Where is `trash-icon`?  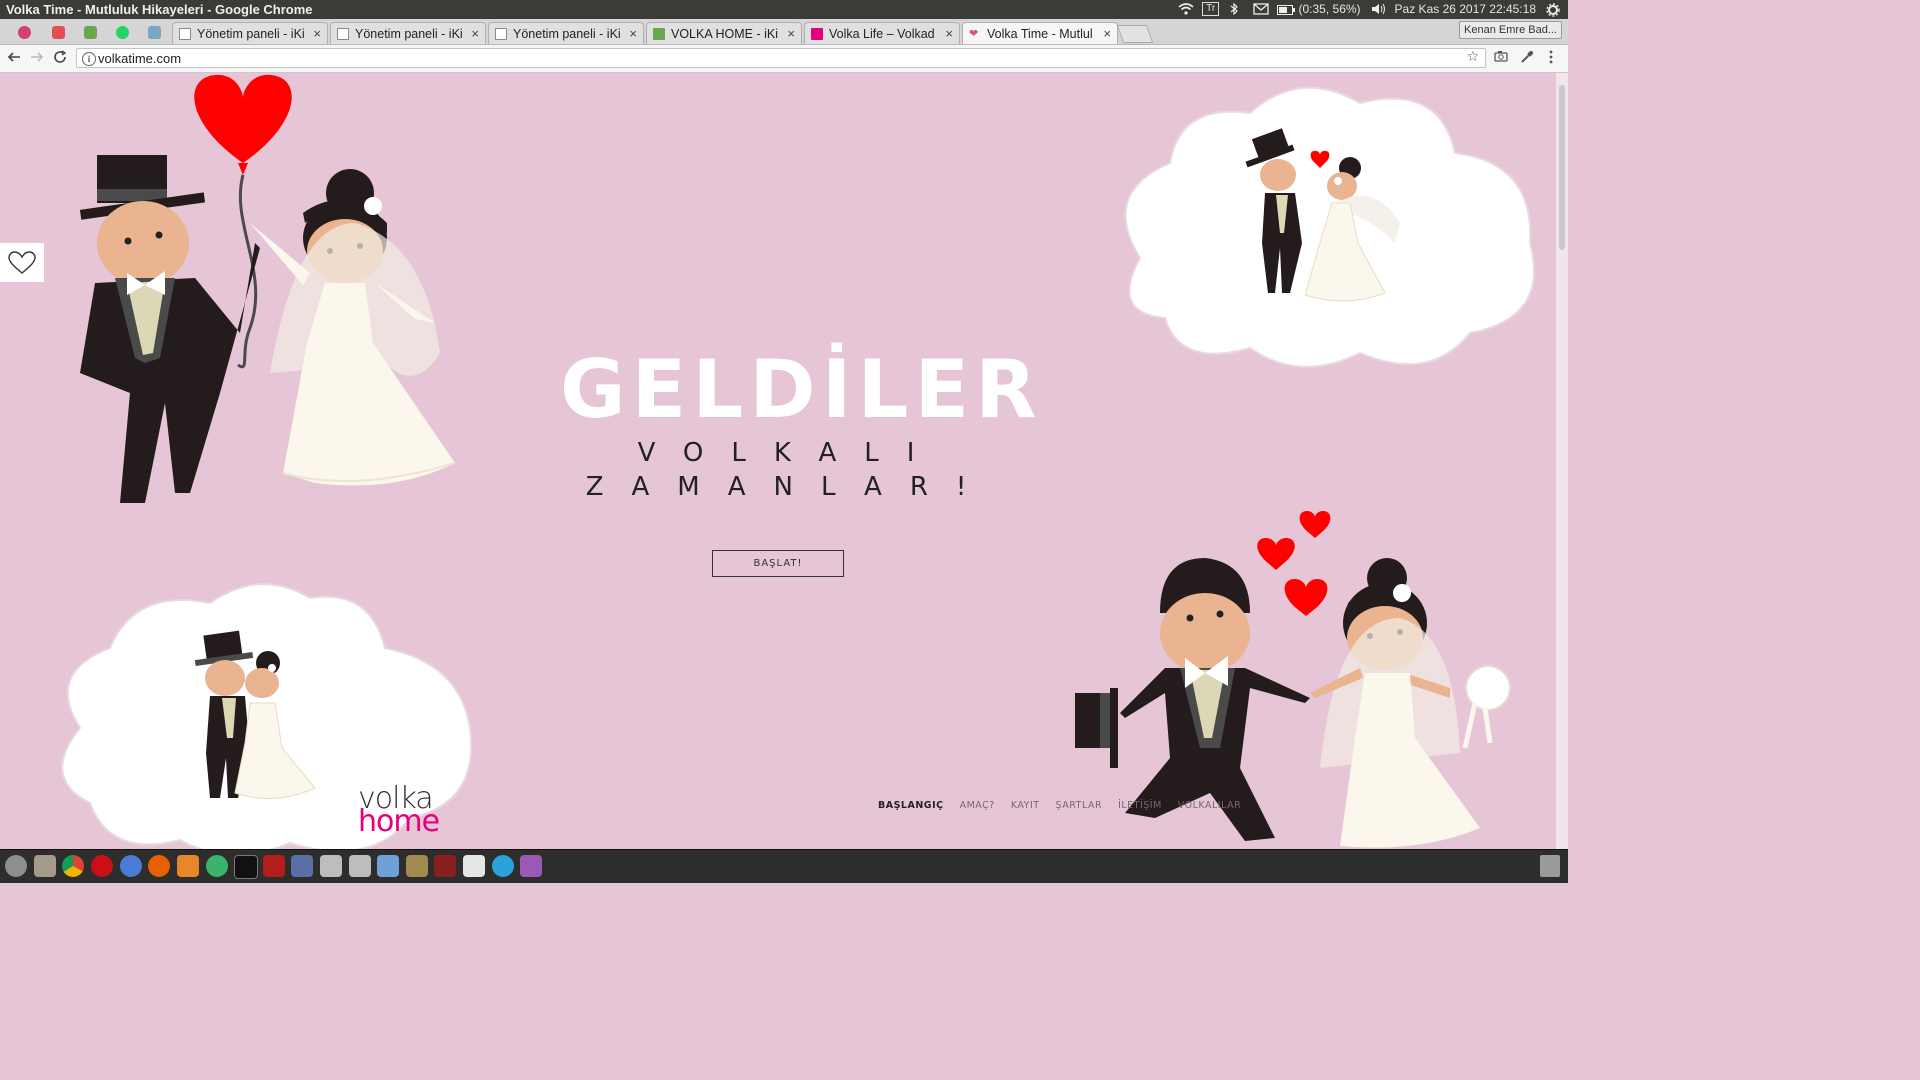
trash-icon is located at coordinates (1550, 866).